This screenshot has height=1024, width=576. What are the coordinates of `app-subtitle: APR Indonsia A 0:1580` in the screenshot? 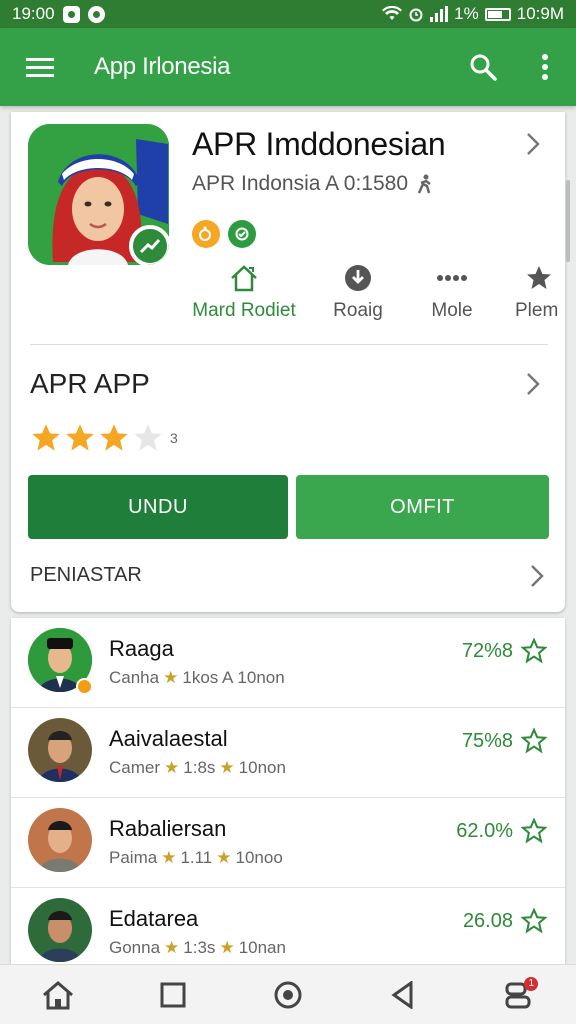 It's located at (300, 183).